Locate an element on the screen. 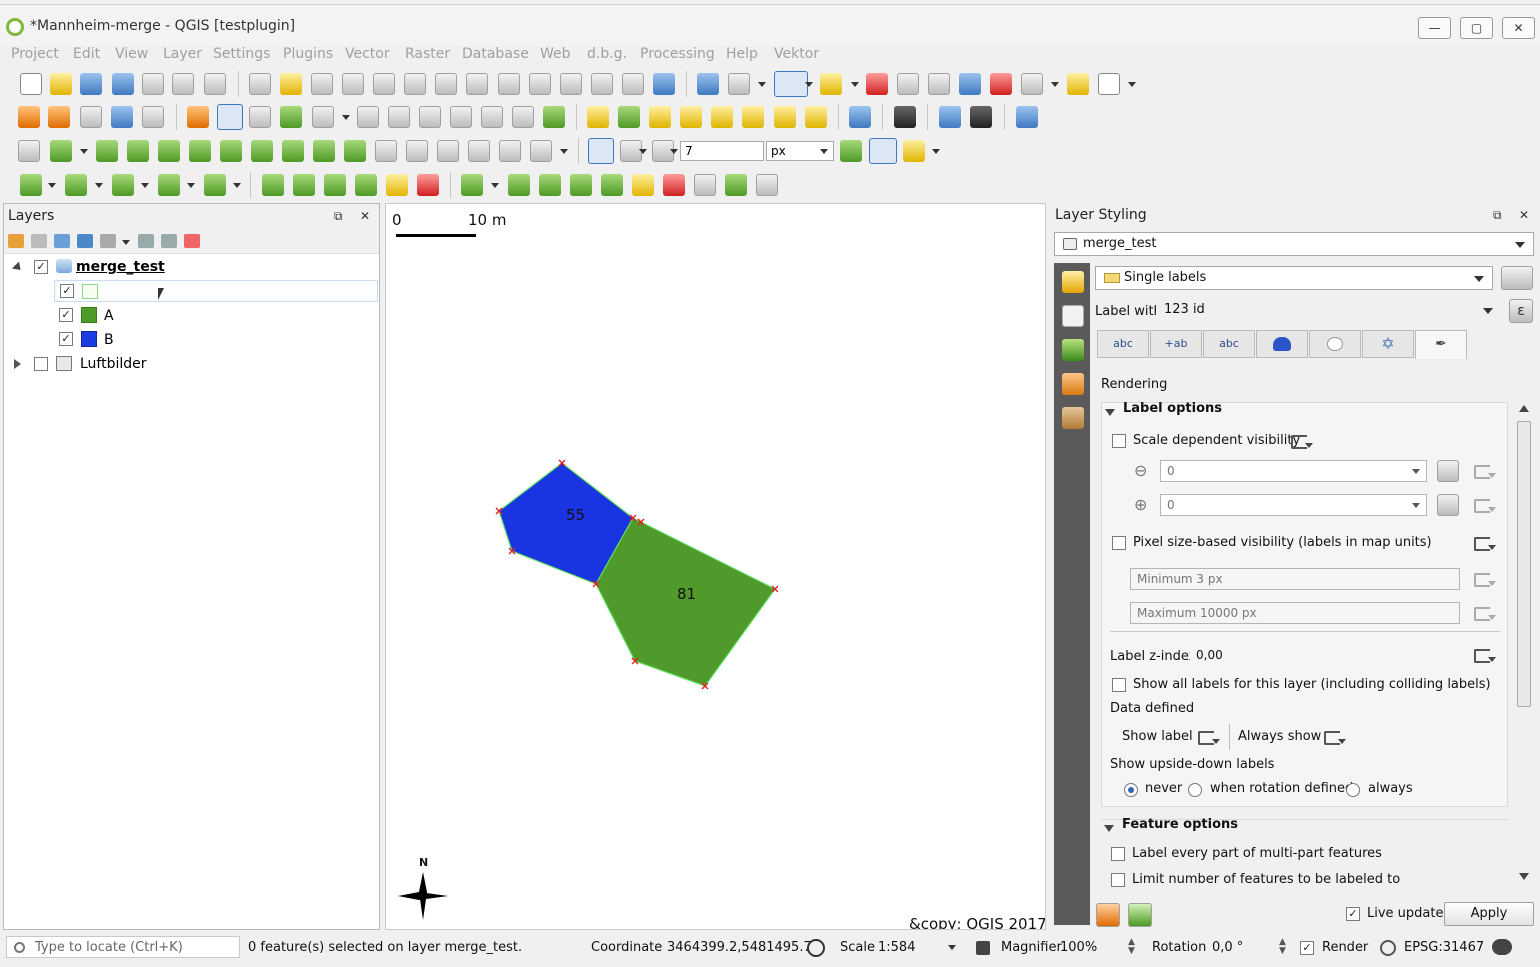 The height and width of the screenshot is (967, 1540). help-icon is located at coordinates (1027, 117).